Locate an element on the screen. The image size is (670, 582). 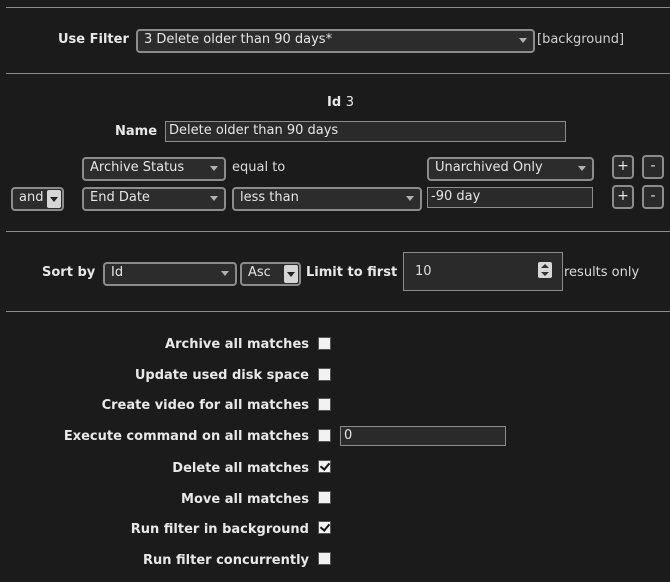
create-video-checkbox is located at coordinates (324, 404).